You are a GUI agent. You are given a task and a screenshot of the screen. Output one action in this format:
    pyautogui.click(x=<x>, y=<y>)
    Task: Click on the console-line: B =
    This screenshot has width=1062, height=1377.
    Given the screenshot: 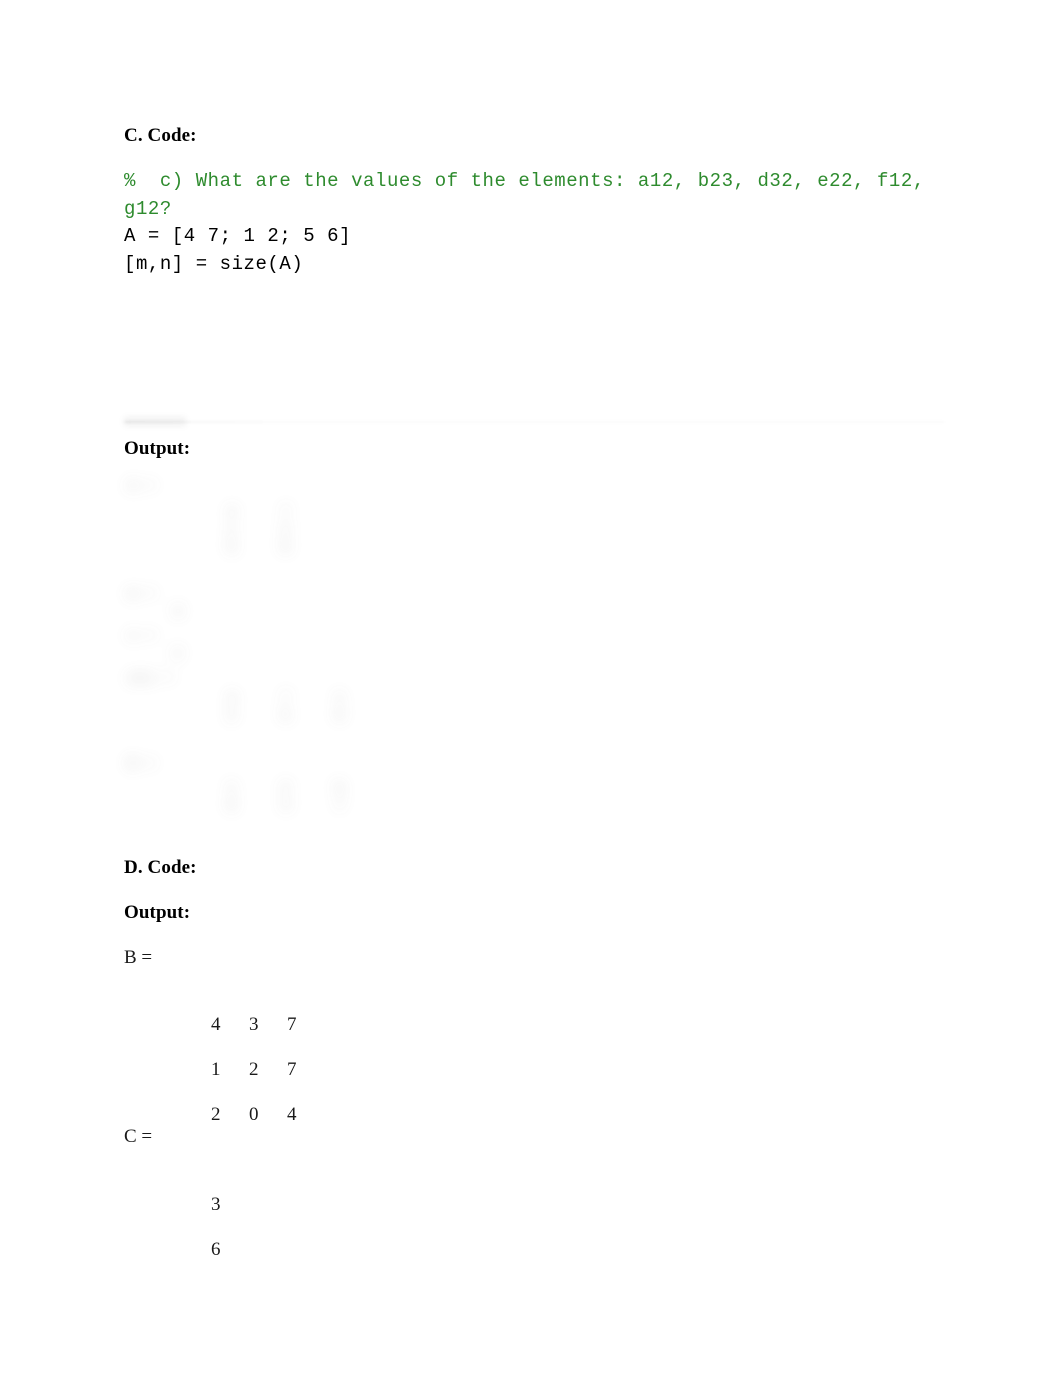 What is the action you would take?
    pyautogui.click(x=142, y=764)
    